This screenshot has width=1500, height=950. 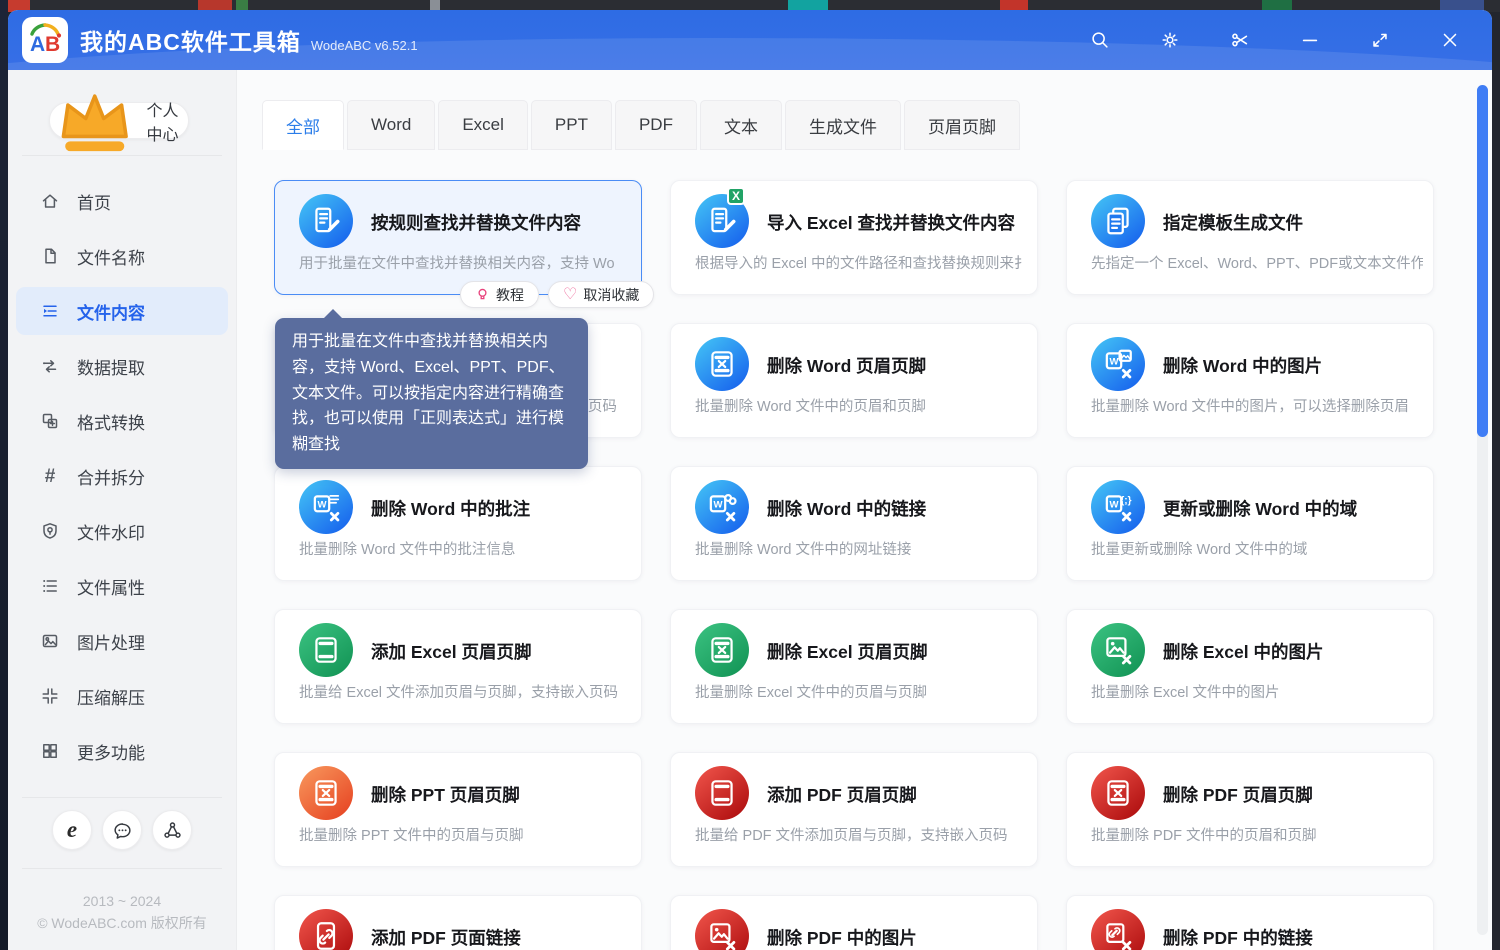 I want to click on search-icon, so click(x=1100, y=40).